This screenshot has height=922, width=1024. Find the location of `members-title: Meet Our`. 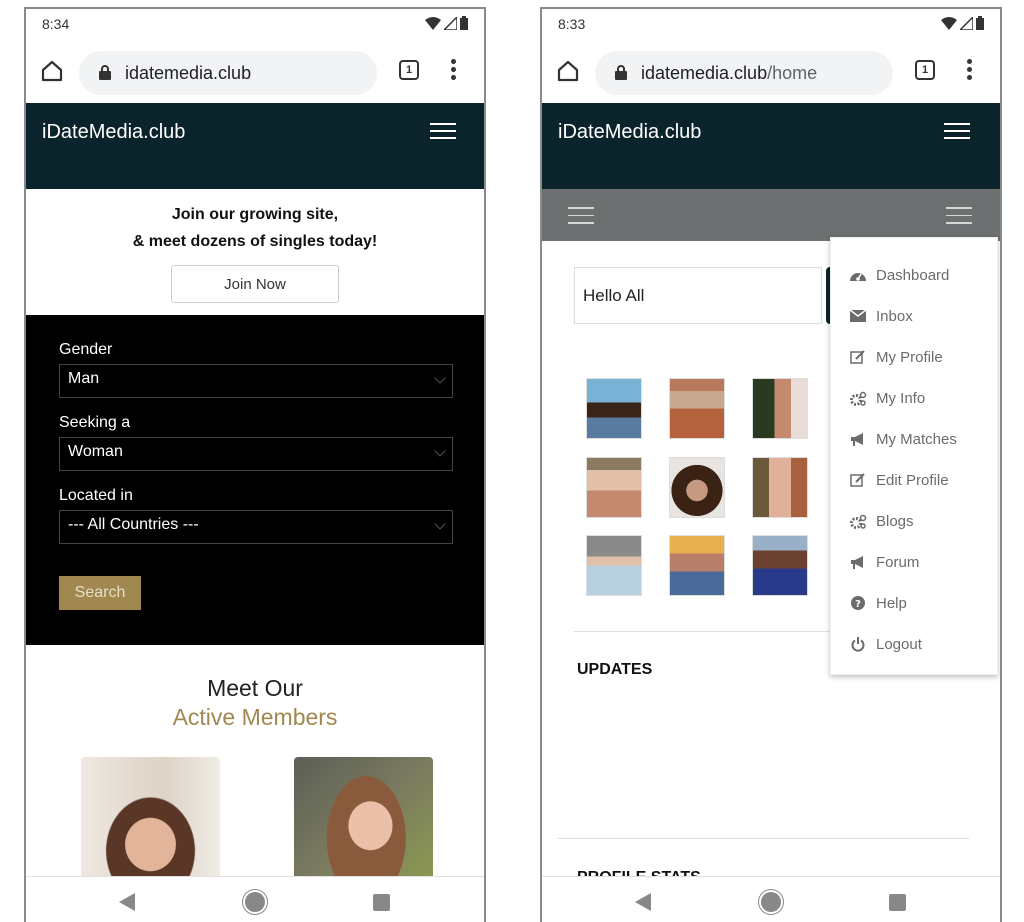

members-title: Meet Our is located at coordinates (255, 688).